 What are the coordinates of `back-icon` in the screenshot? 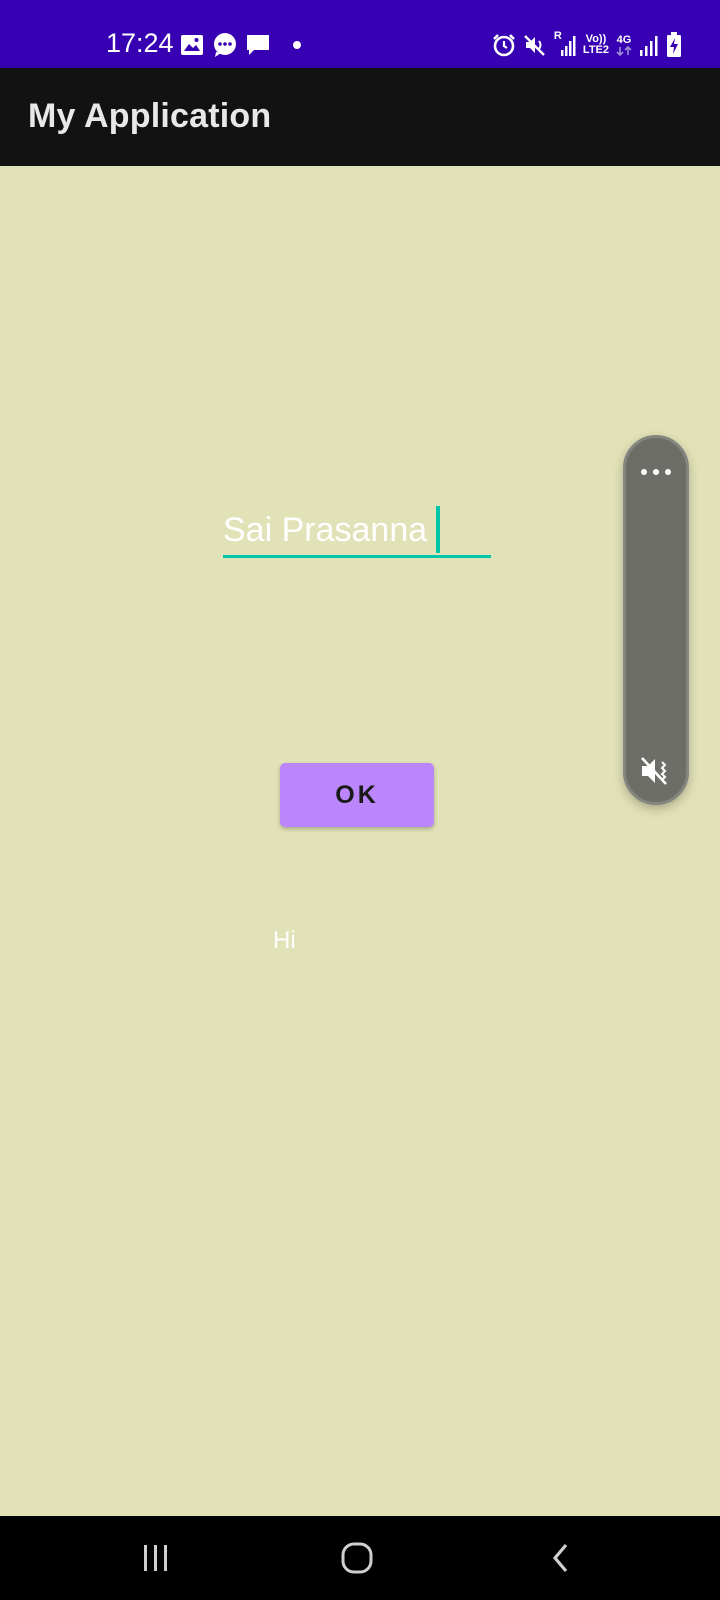 It's located at (561, 1558).